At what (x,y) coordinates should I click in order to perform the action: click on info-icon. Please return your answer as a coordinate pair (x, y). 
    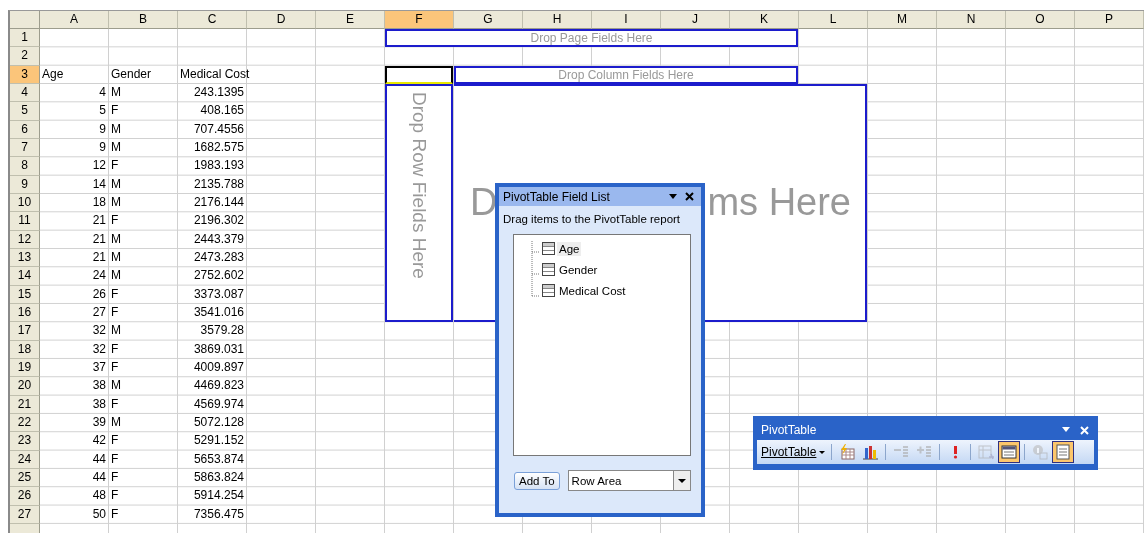
    Looking at the image, I should click on (1040, 452).